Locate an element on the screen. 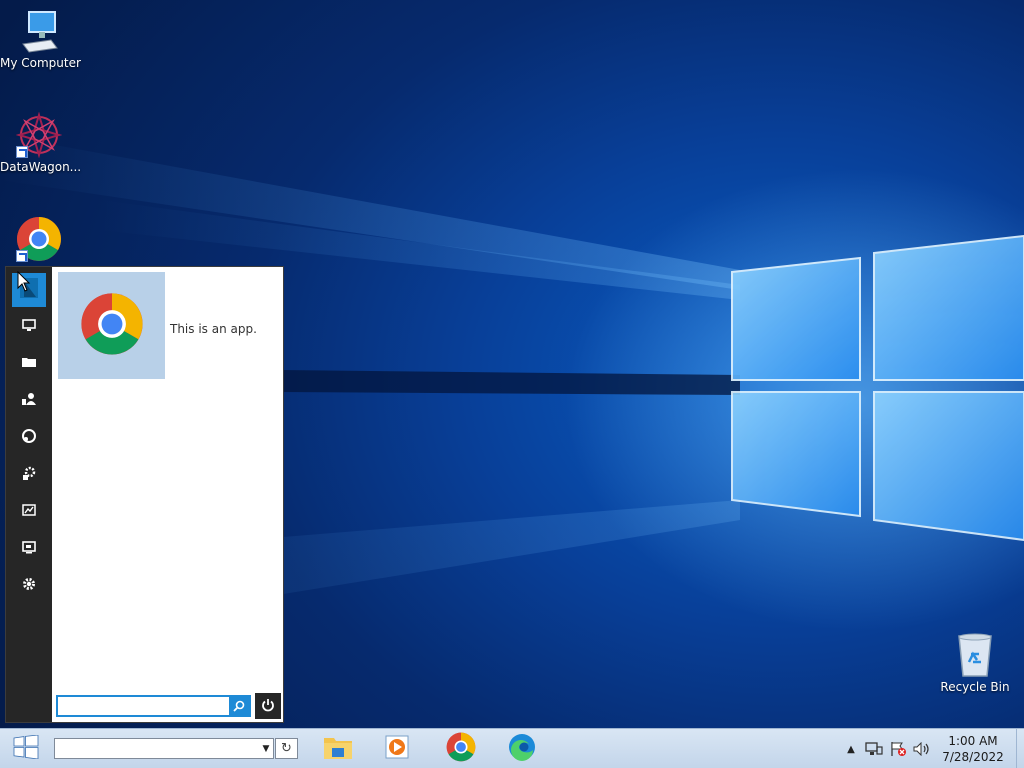 The height and width of the screenshot is (768, 1024). power-button is located at coordinates (268, 706).